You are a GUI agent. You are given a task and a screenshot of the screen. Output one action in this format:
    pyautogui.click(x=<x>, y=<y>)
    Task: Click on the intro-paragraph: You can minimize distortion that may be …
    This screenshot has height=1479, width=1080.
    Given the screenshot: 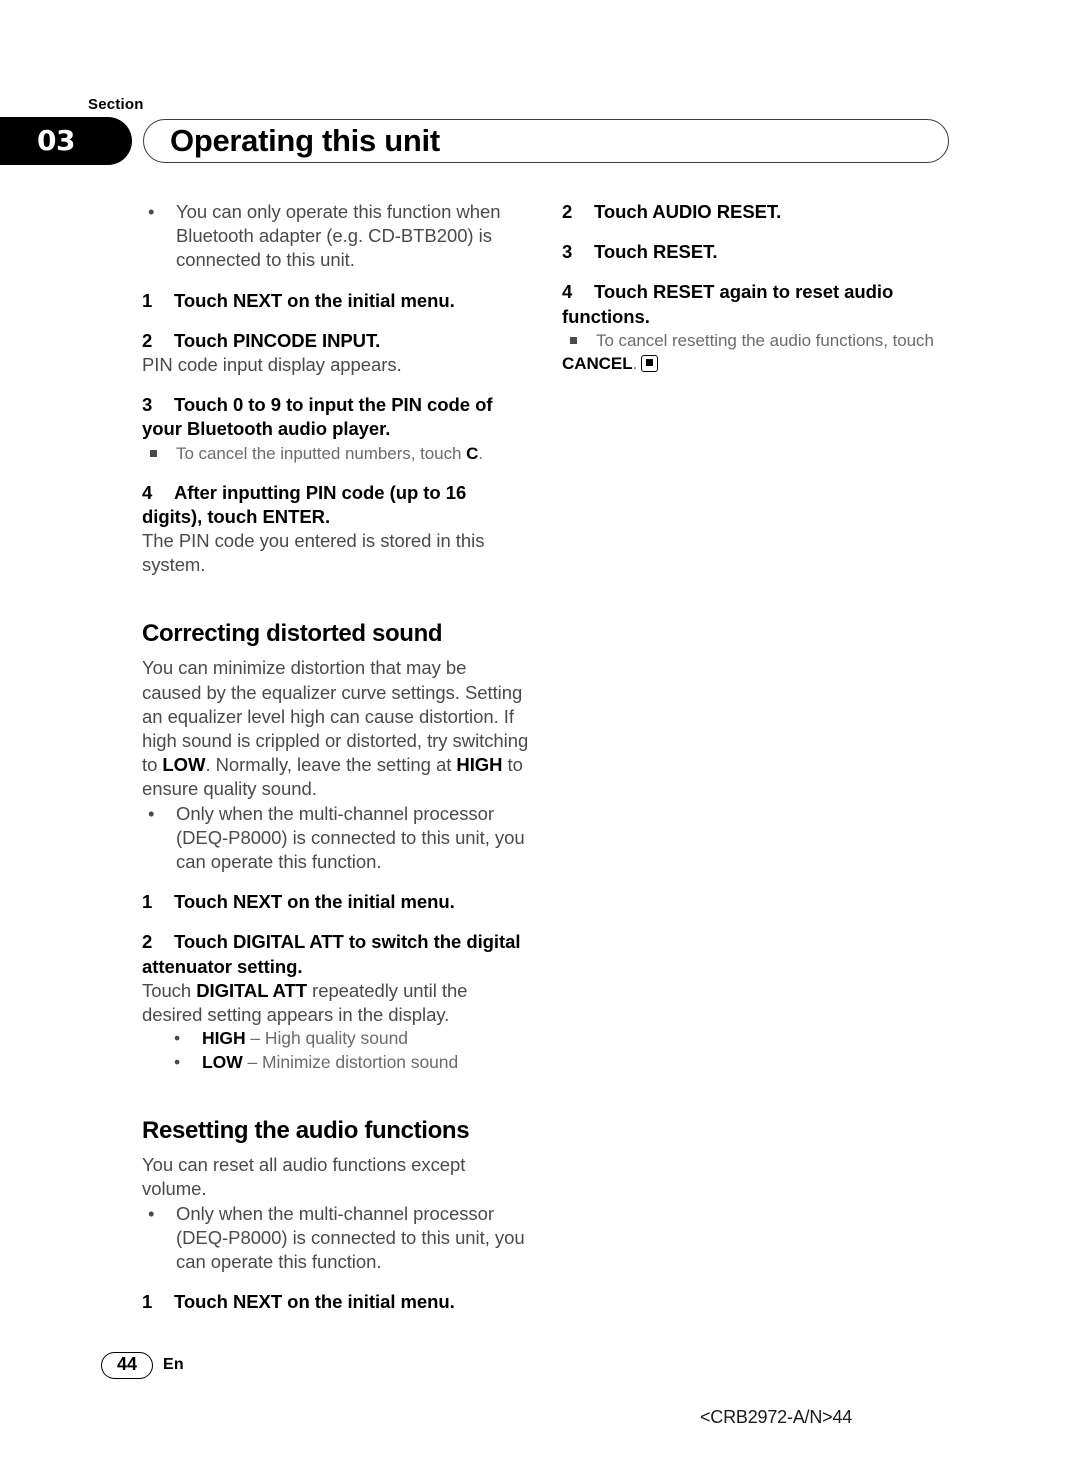 What is the action you would take?
    pyautogui.click(x=336, y=728)
    